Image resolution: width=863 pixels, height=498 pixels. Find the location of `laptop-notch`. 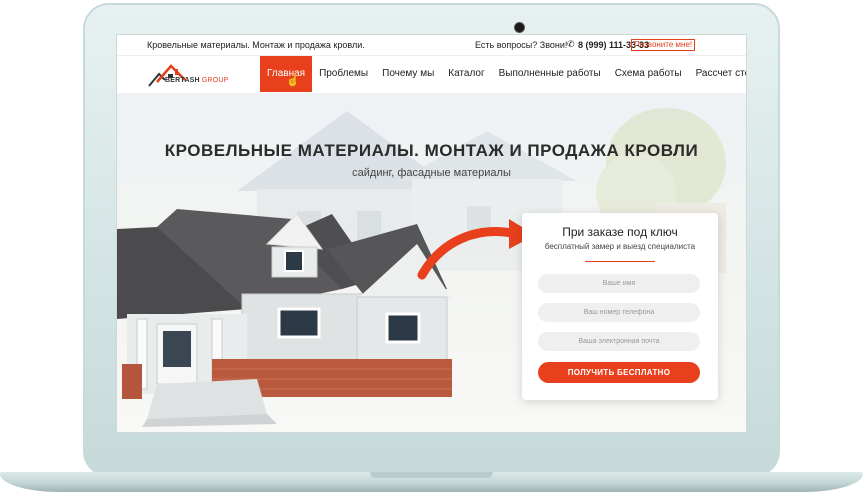

laptop-notch is located at coordinates (431, 475).